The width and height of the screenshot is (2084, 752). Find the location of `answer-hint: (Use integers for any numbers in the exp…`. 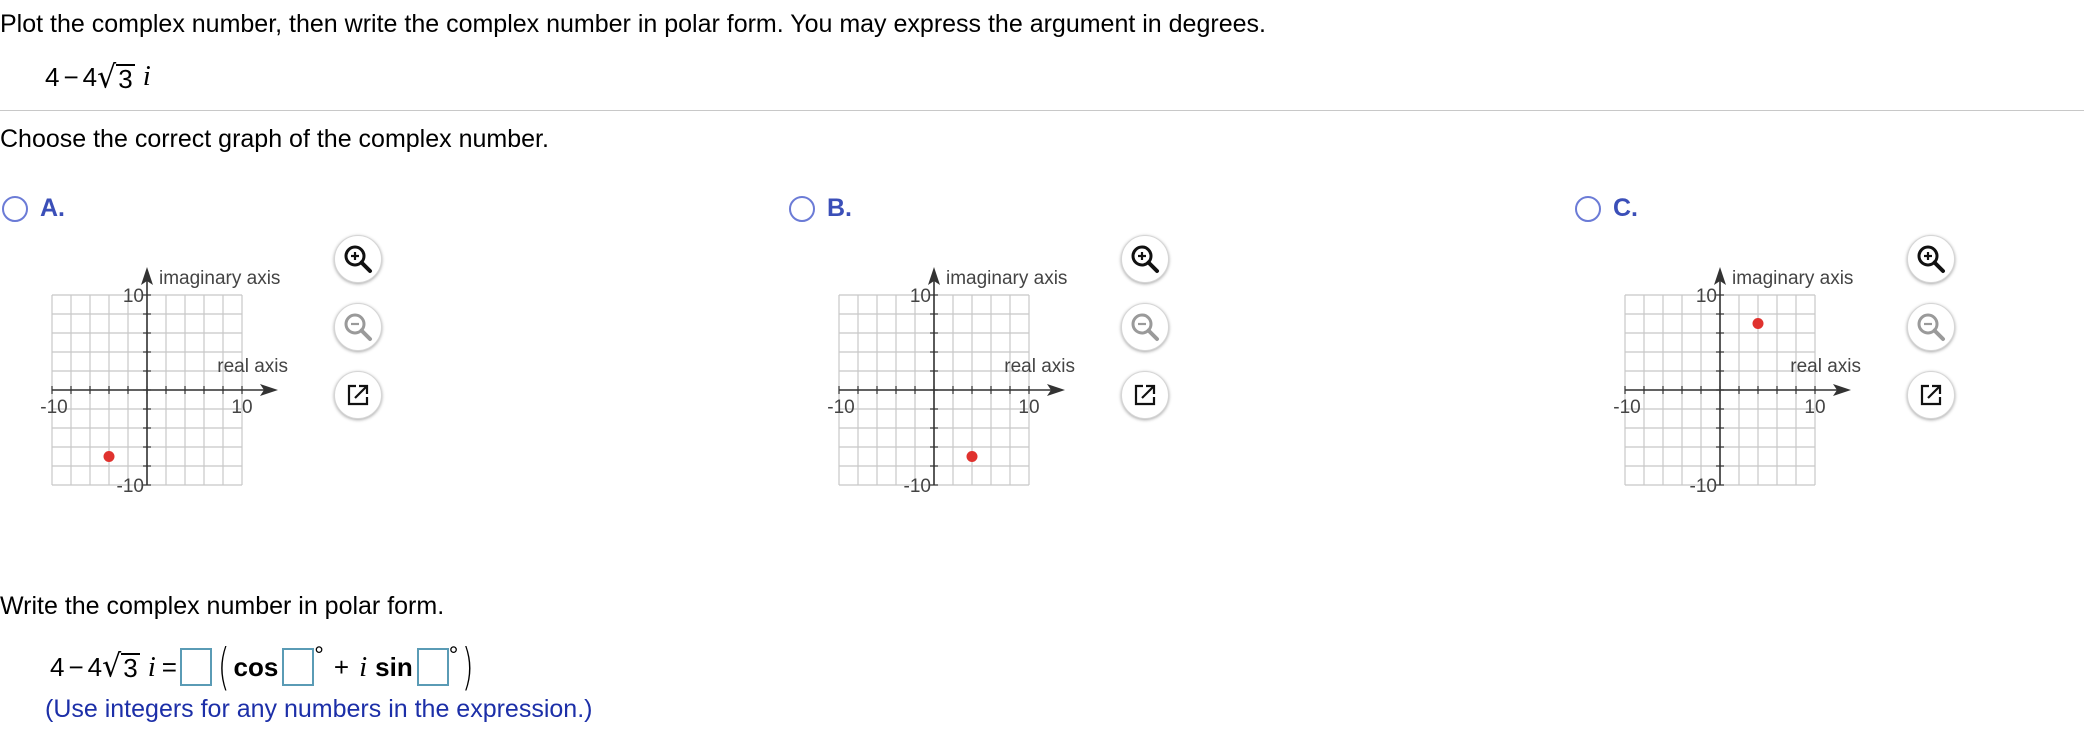

answer-hint: (Use integers for any numbers in the exp… is located at coordinates (319, 709).